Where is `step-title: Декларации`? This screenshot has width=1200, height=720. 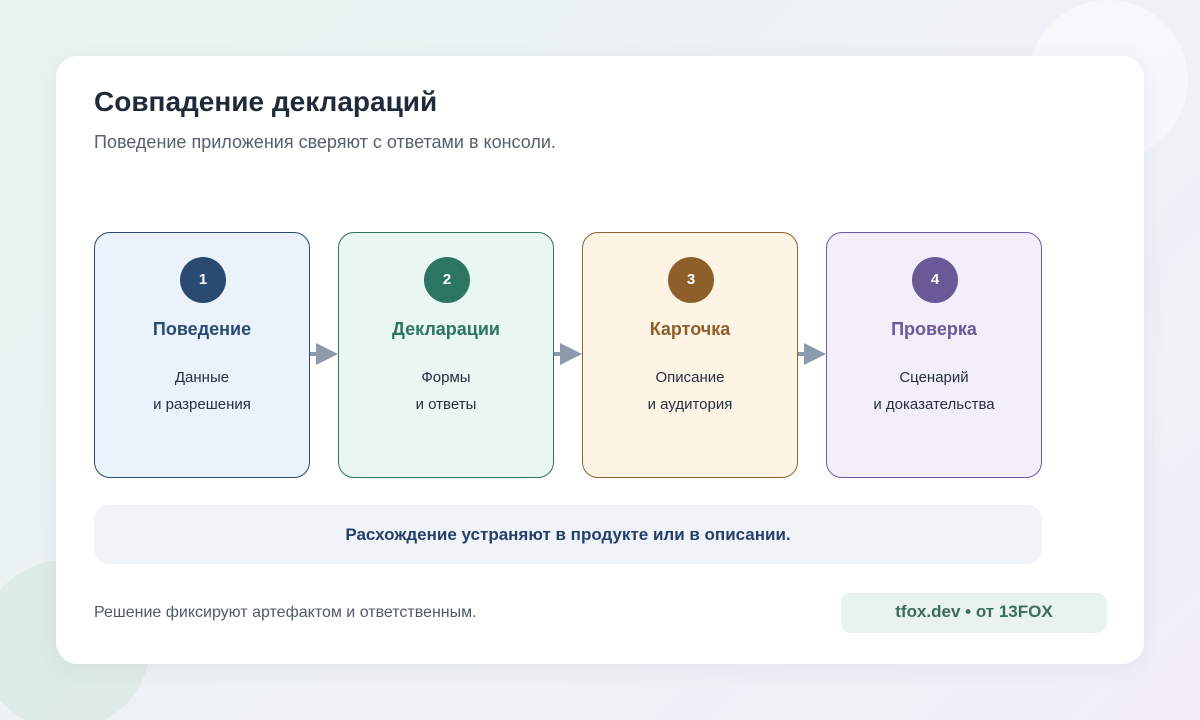
step-title: Декларации is located at coordinates (446, 329).